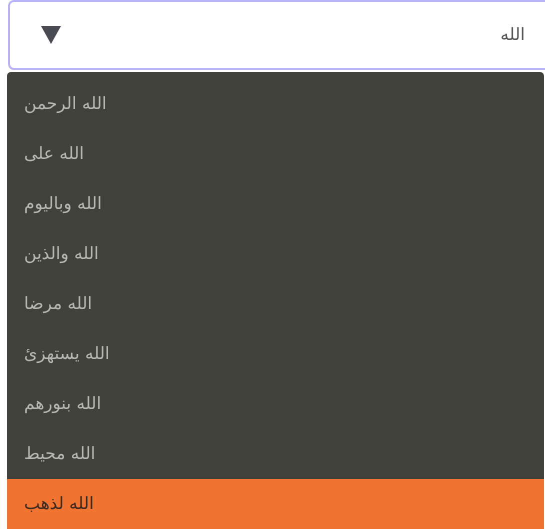  What do you see at coordinates (275, 254) in the screenshot?
I see `dropdown-option: الله والذين` at bounding box center [275, 254].